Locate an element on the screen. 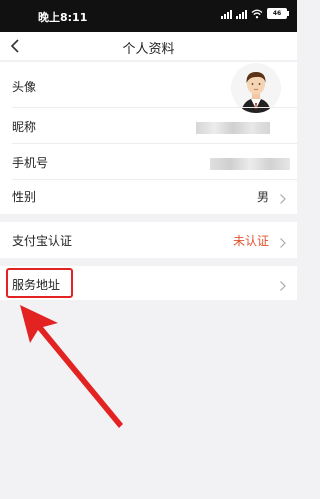 This screenshot has height=499, width=320. annotation-arrow is located at coordinates (71, 366).